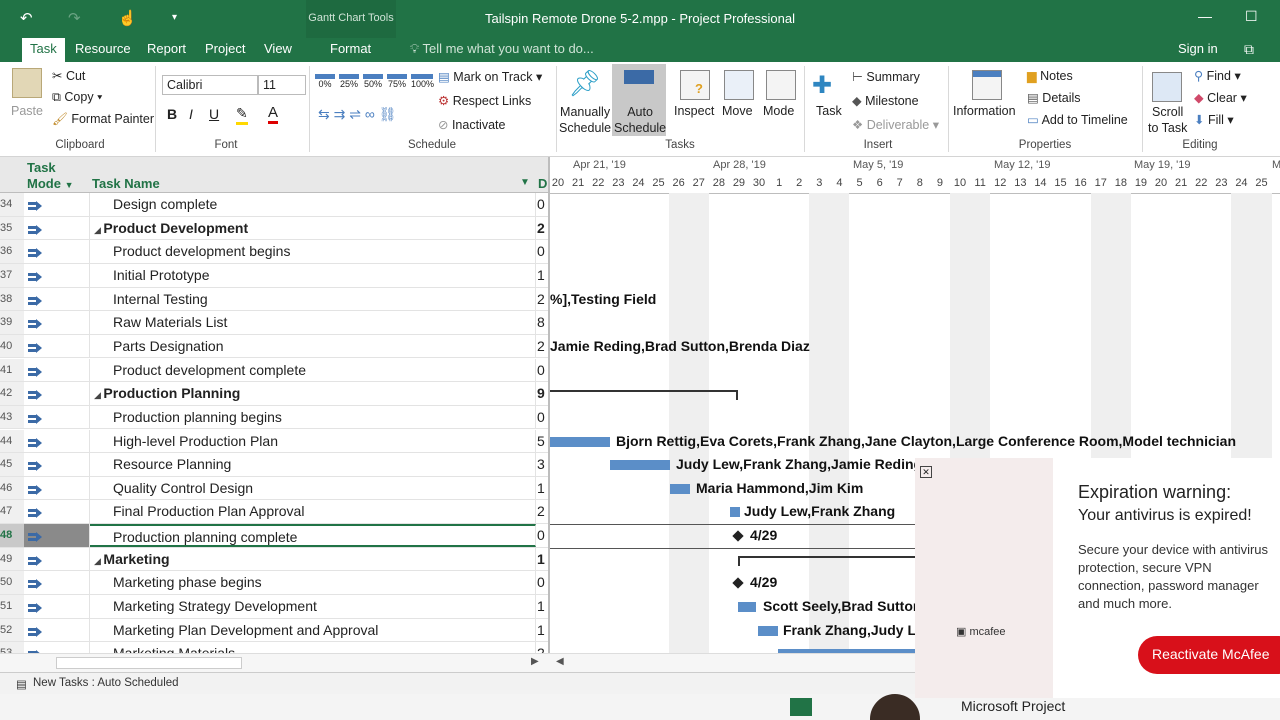 The height and width of the screenshot is (720, 1280). I want to click on task-bar-strategy, so click(747, 607).